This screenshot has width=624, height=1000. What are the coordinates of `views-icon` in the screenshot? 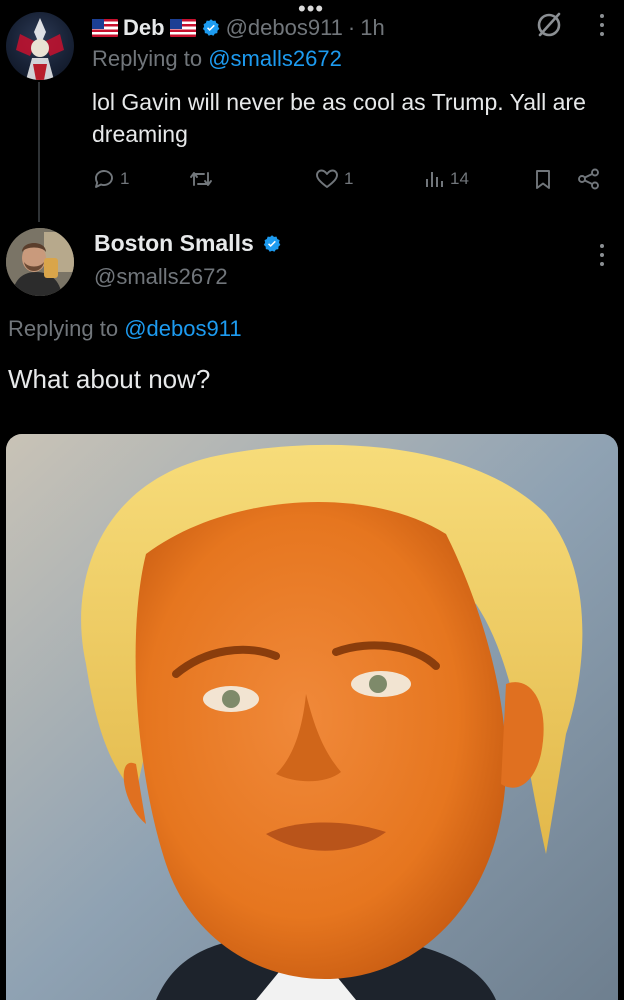 It's located at (434, 179).